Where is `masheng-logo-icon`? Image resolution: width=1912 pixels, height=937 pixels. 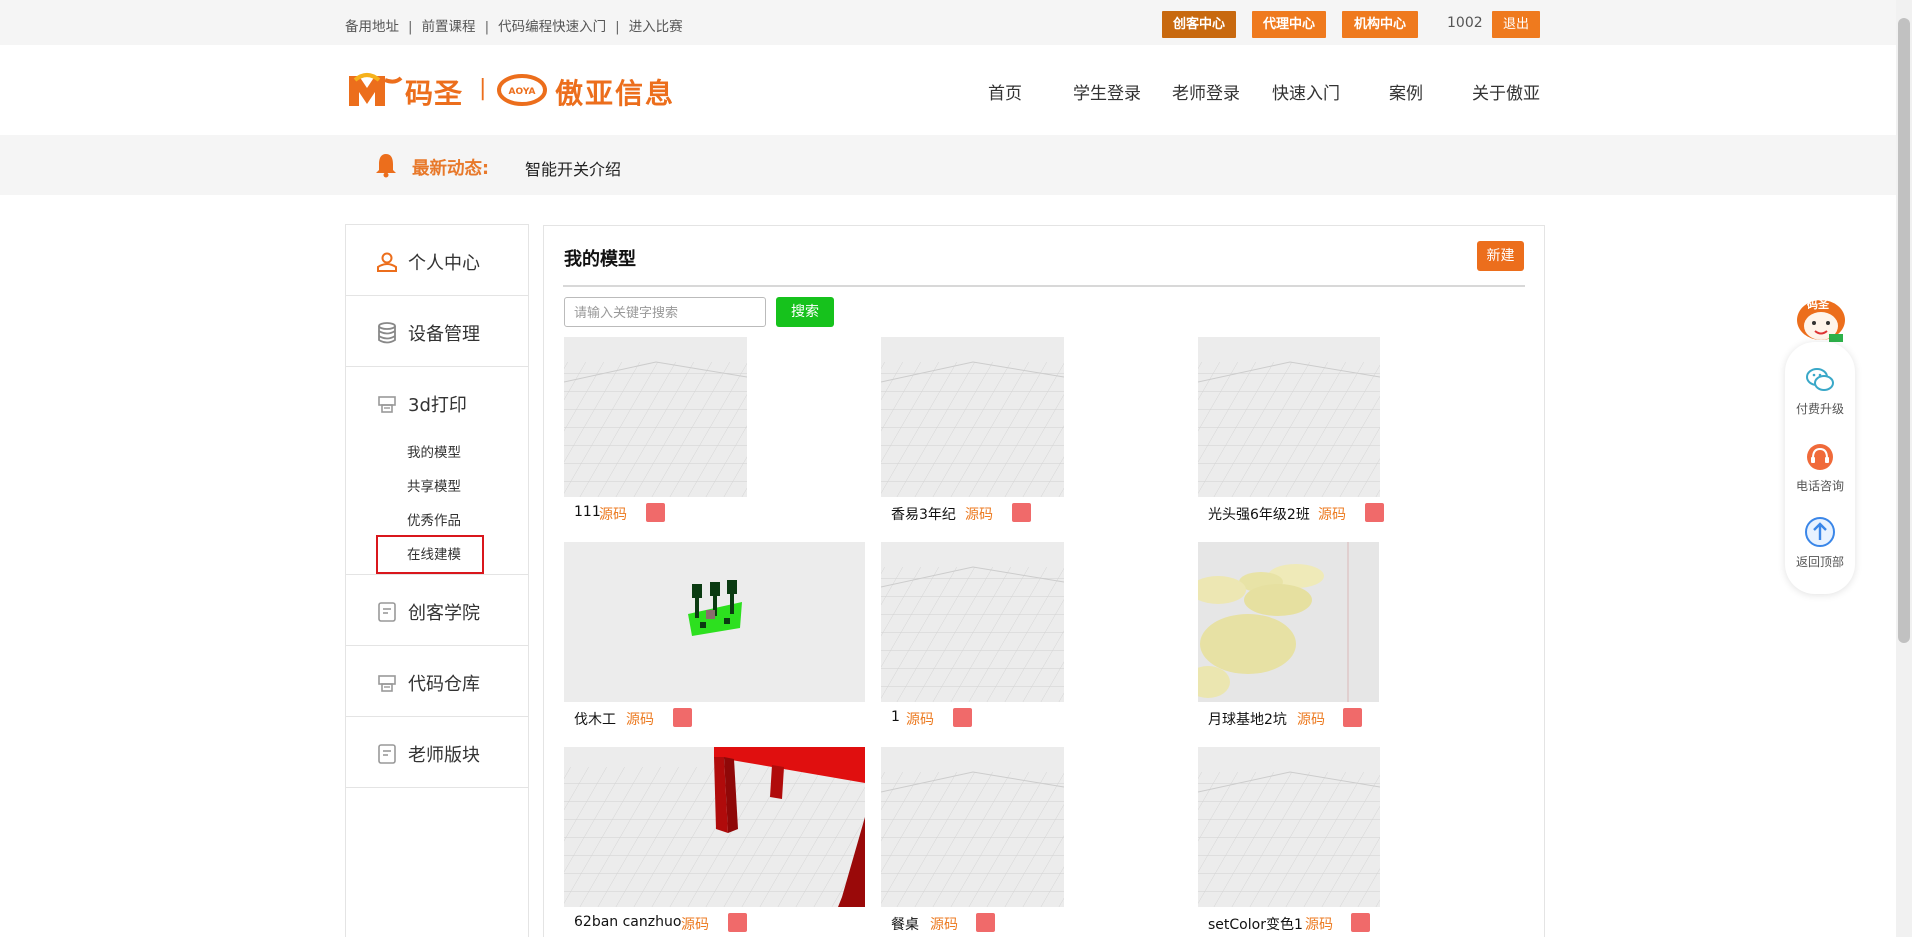
masheng-logo-icon is located at coordinates (376, 89).